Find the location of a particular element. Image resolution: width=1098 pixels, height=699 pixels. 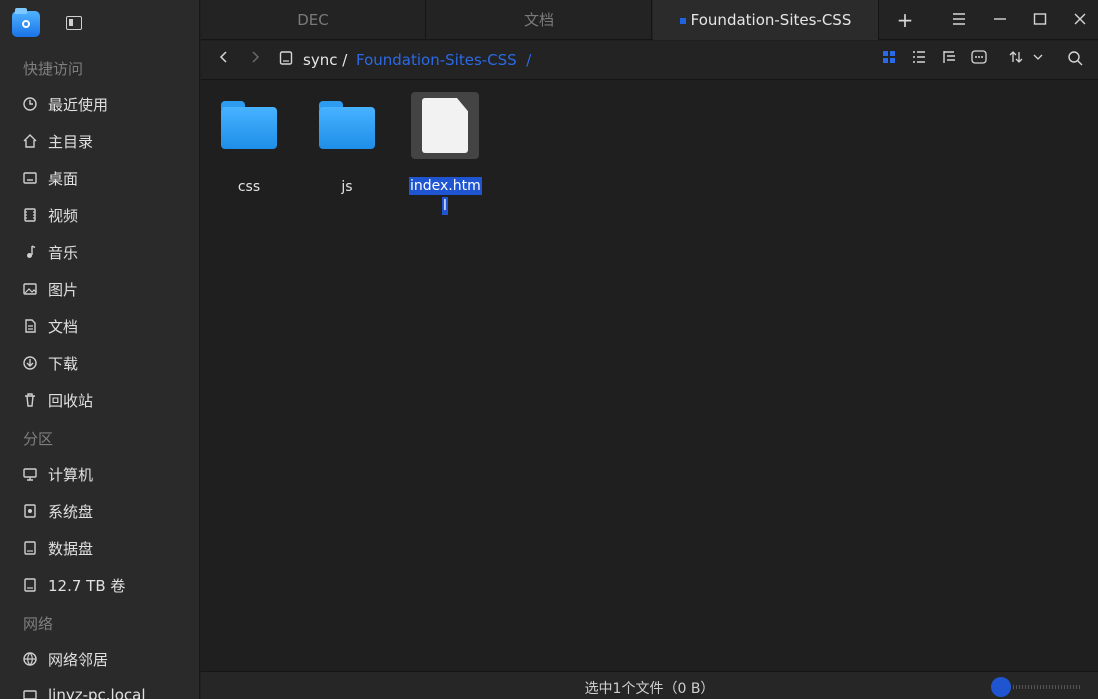

selection-highlight is located at coordinates (445, 125).